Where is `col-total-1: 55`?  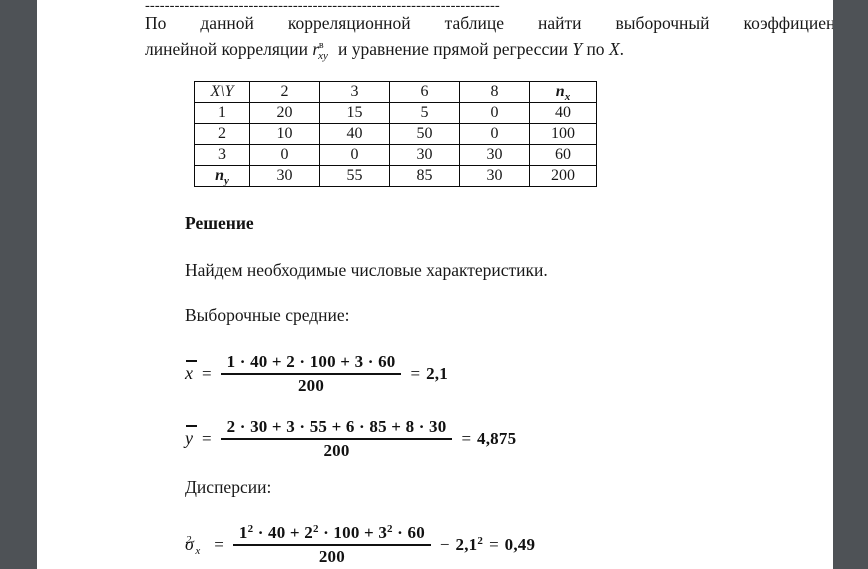 col-total-1: 55 is located at coordinates (354, 176).